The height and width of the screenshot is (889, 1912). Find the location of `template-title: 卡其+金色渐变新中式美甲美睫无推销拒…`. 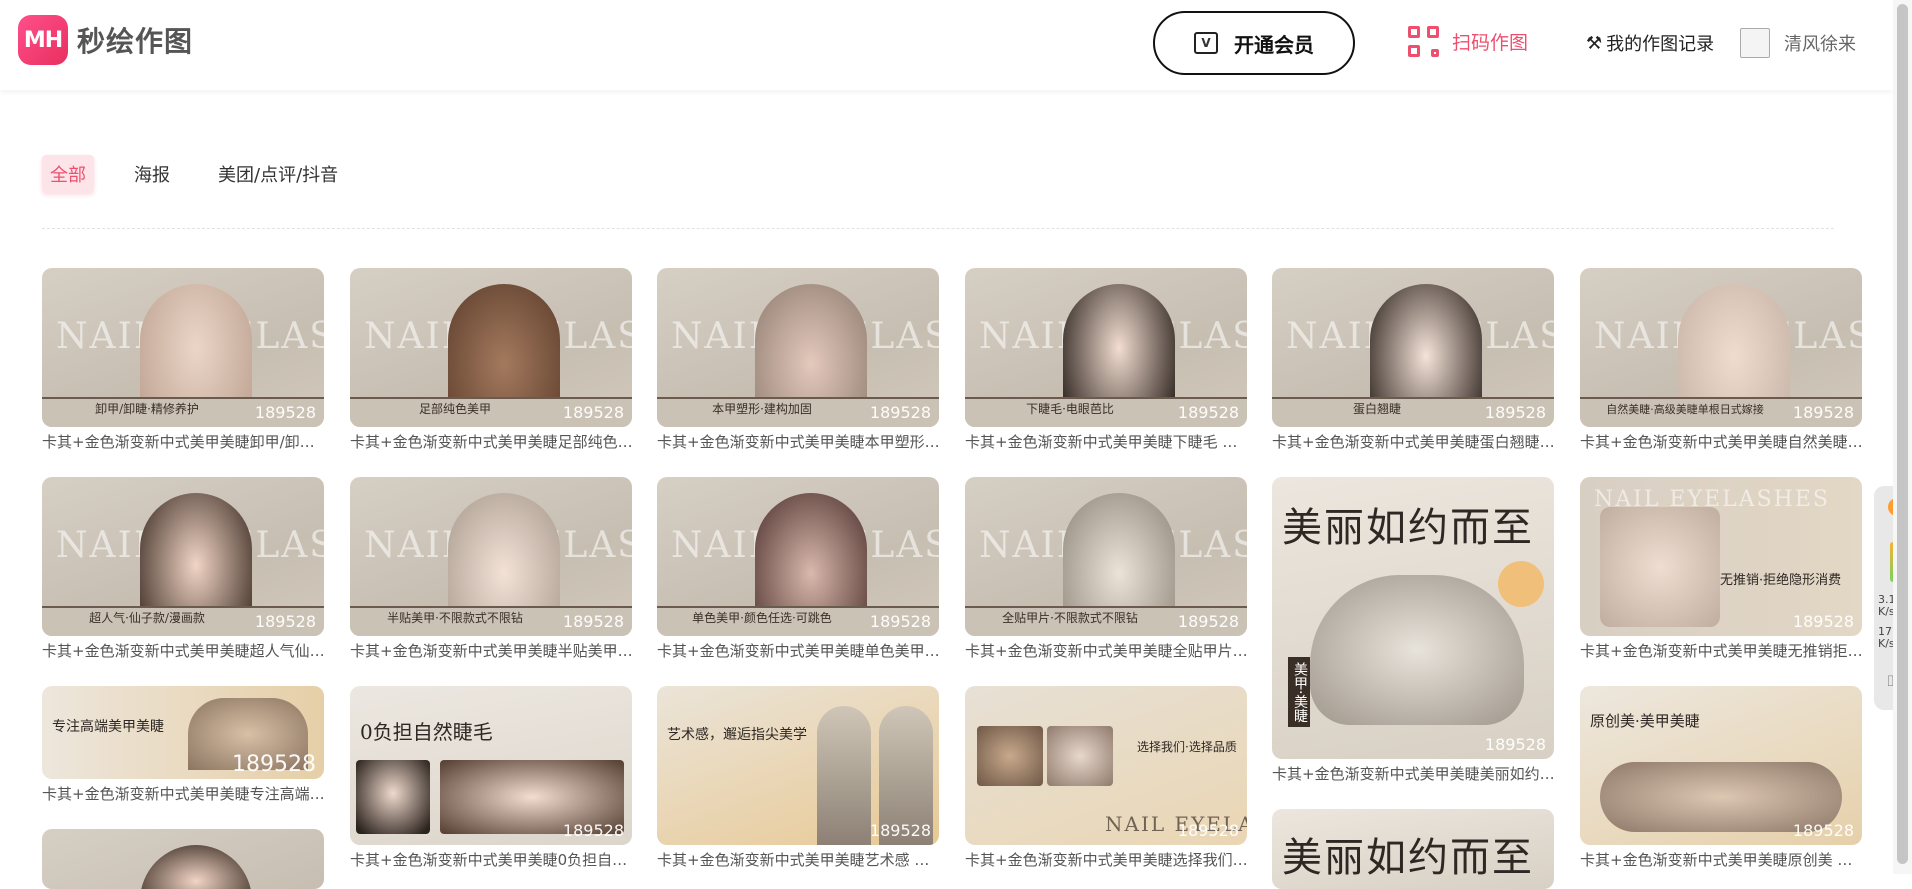

template-title: 卡其+金色渐变新中式美甲美睫无推销拒… is located at coordinates (1721, 651).